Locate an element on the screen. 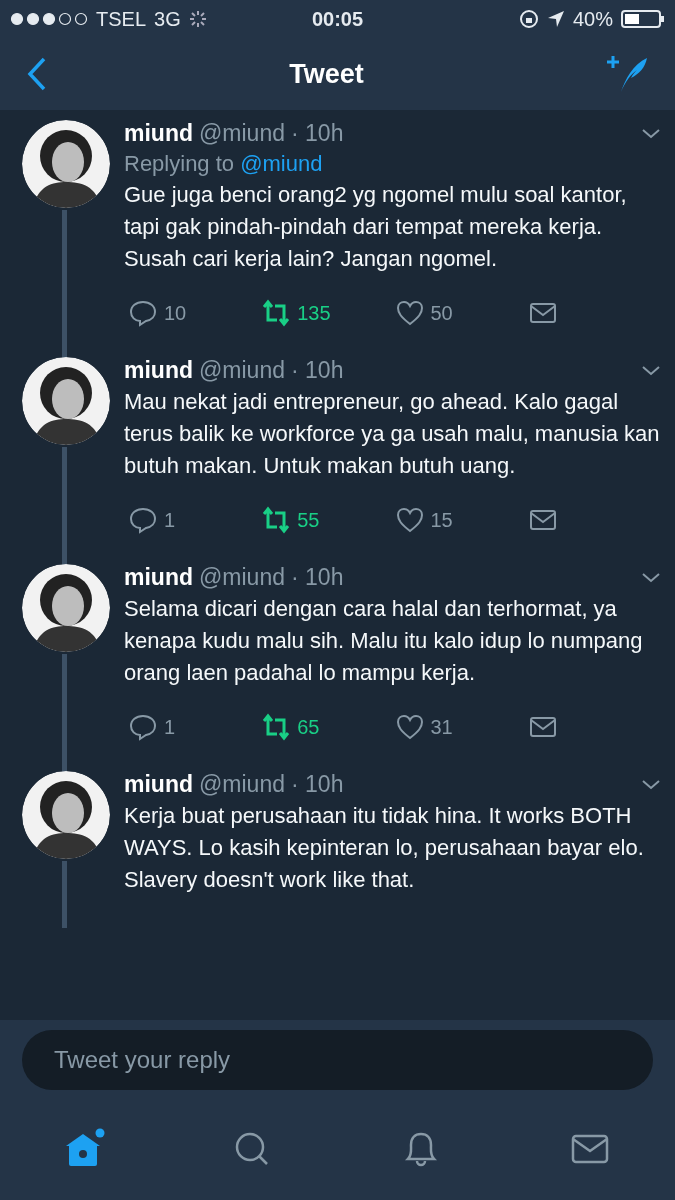  count: 15 is located at coordinates (441, 520).